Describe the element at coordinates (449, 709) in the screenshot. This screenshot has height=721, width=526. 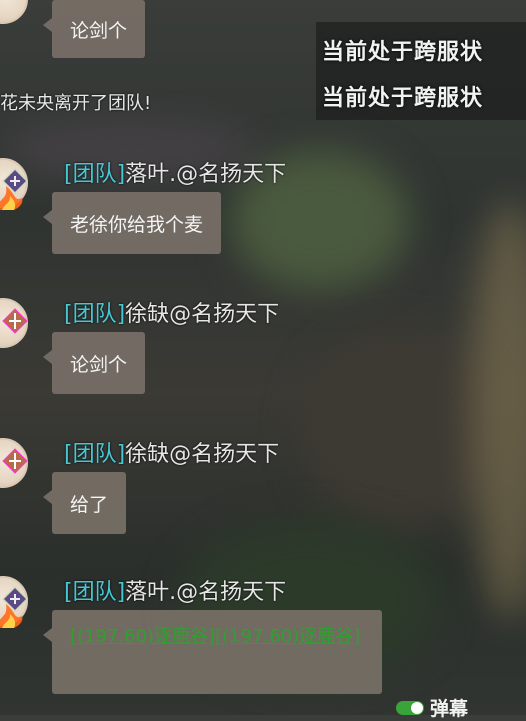
I see `danmu-label: 弹幕` at that location.